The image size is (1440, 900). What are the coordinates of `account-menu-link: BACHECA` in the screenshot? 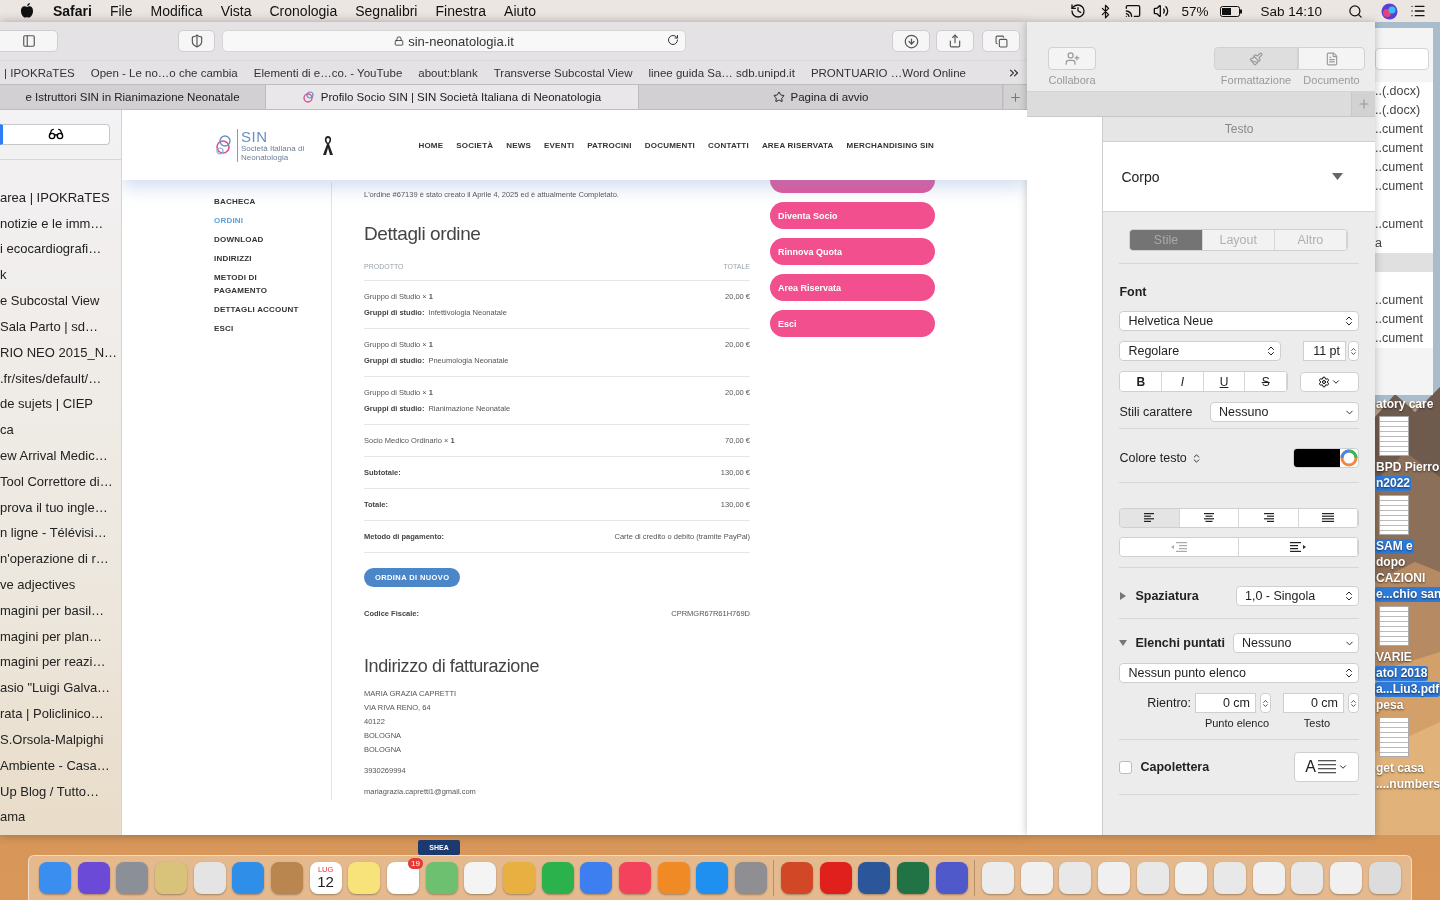 It's located at (259, 201).